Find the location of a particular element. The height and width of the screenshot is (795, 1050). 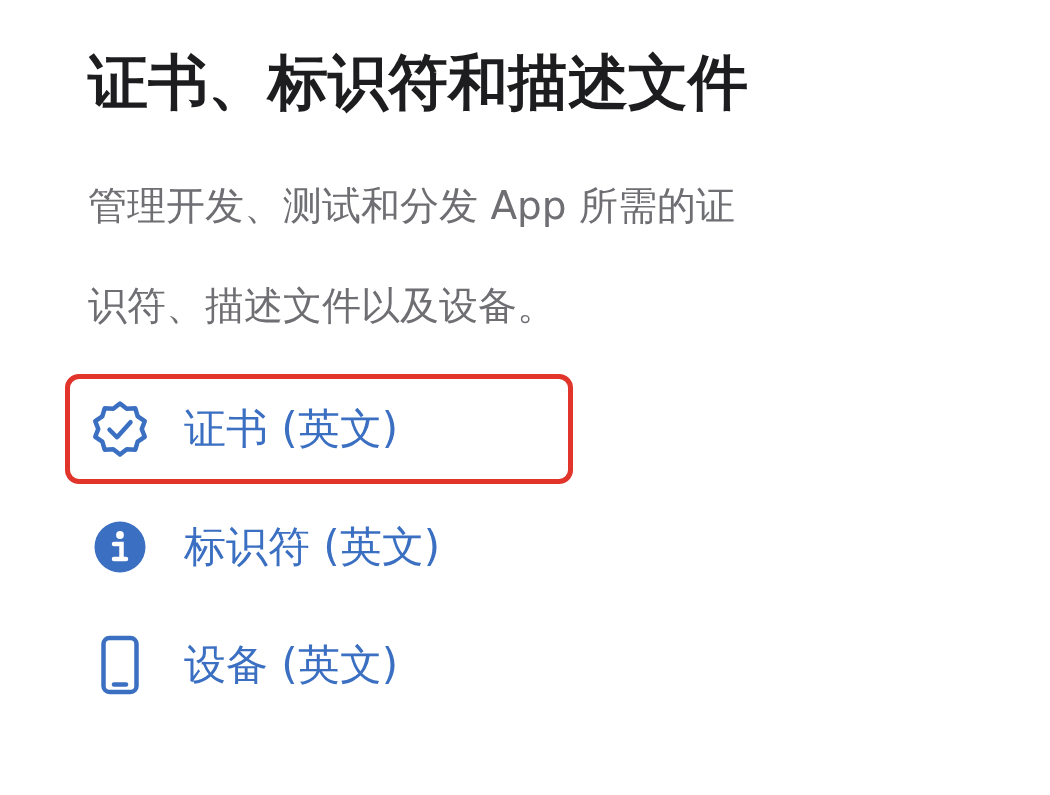

link-item: 设备 (英文) is located at coordinates (295, 665).